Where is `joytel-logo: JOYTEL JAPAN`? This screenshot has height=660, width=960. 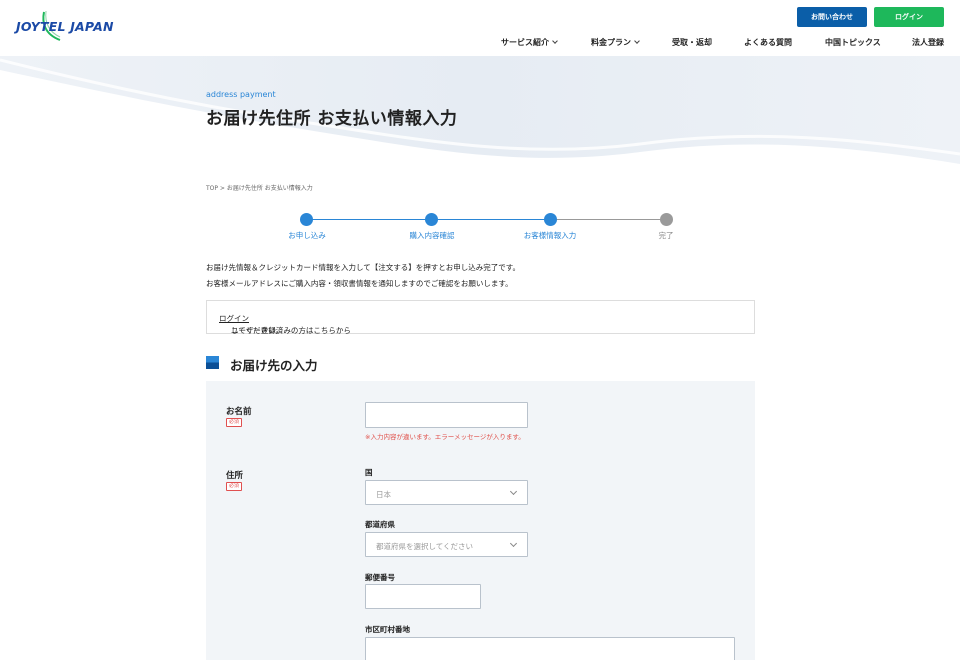
joytel-logo: JOYTEL JAPAN is located at coordinates (71, 27).